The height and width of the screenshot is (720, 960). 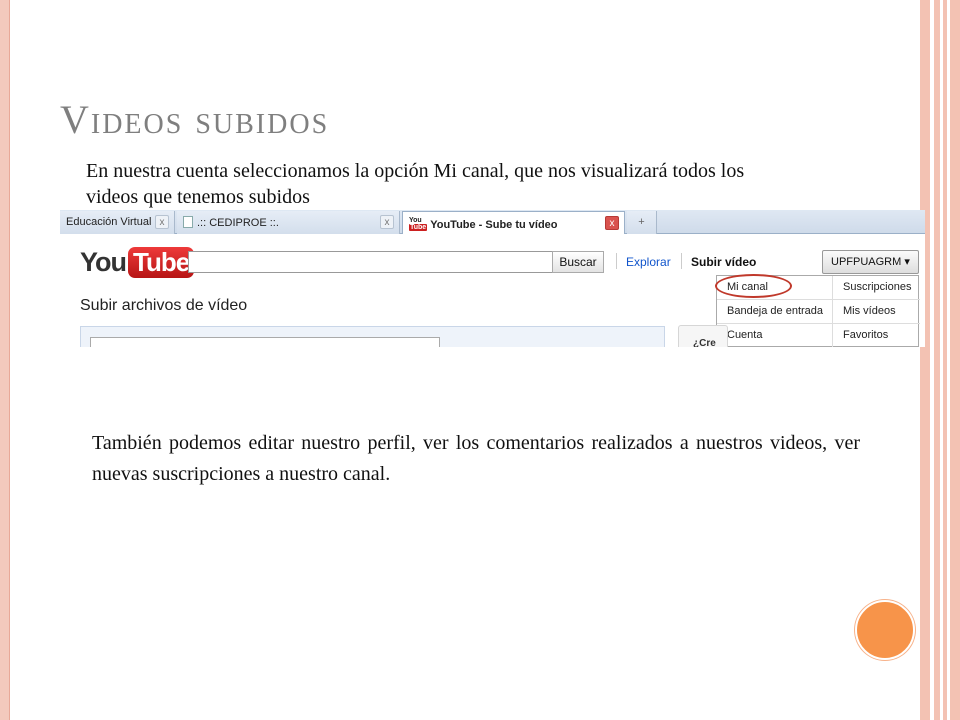 What do you see at coordinates (870, 262) in the screenshot?
I see `user-menu-button: UPFPUAGRM ▾` at bounding box center [870, 262].